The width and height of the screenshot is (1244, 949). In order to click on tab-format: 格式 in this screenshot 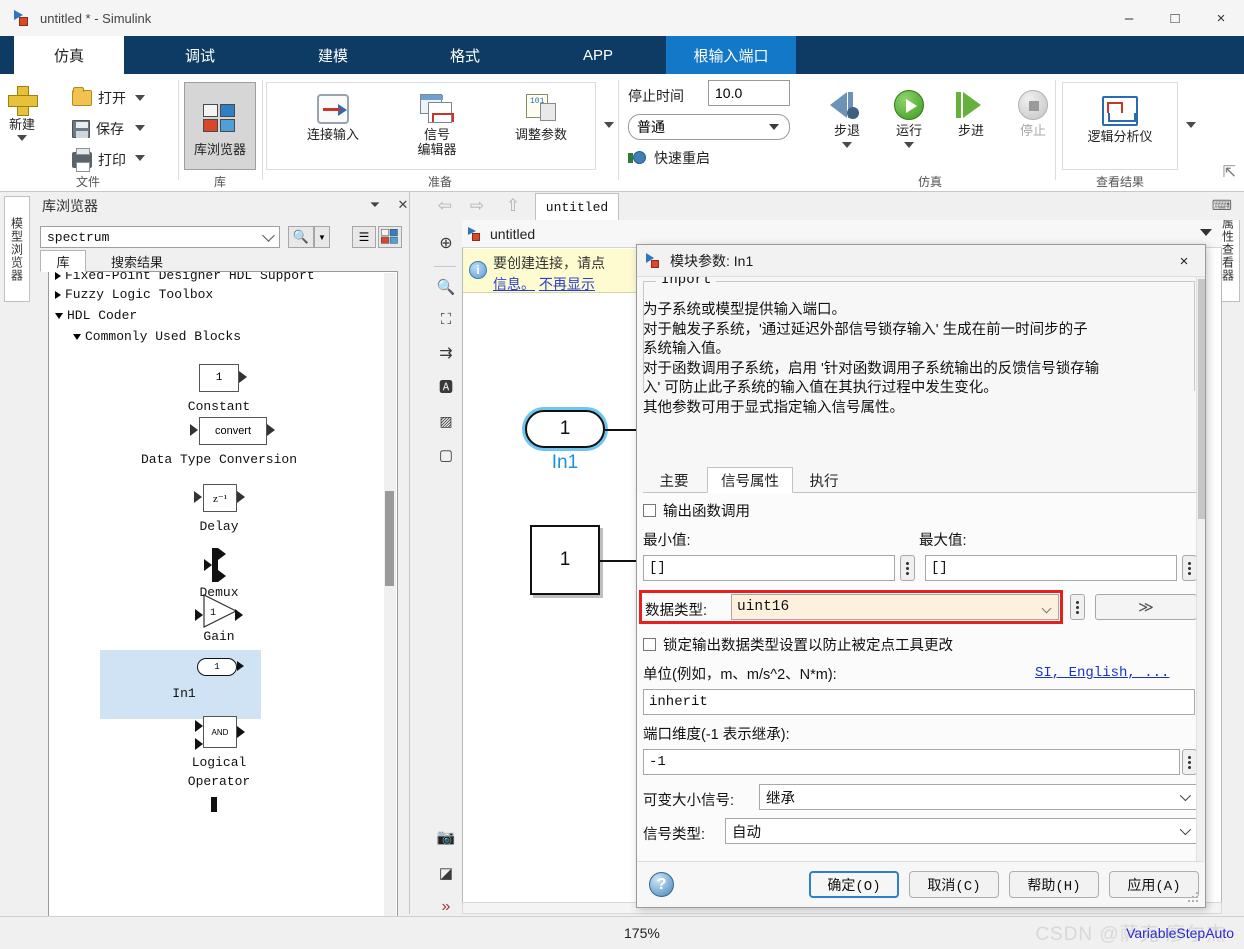, I will do `click(465, 55)`.